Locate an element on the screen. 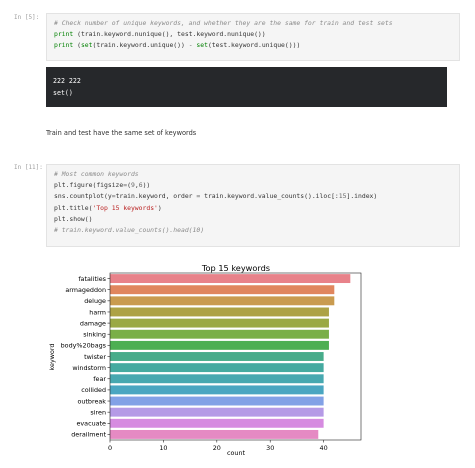 This screenshot has height=468, width=475. output-line: set() is located at coordinates (63, 93).